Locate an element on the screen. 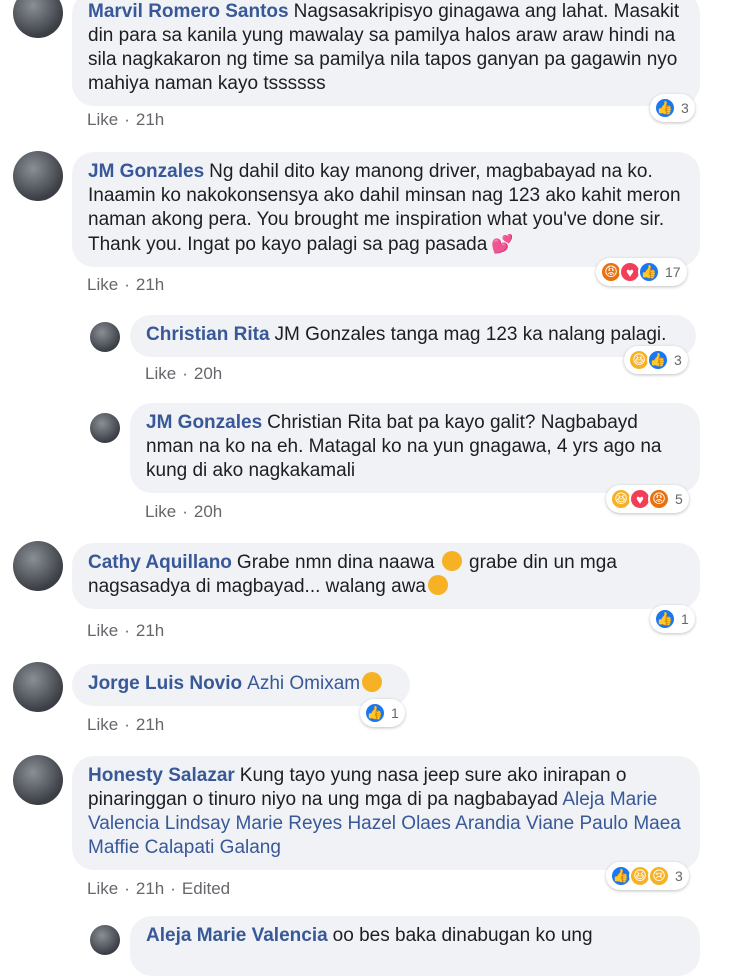  comment-actions: Like · 21h · Edited is located at coordinates (158, 889).